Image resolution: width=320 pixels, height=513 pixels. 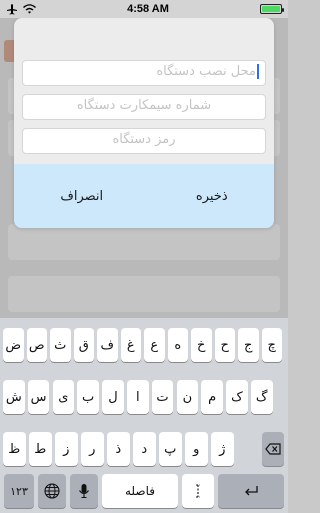 What do you see at coordinates (144, 73) in the screenshot?
I see `install-location-field: محل نصب دستگاه` at bounding box center [144, 73].